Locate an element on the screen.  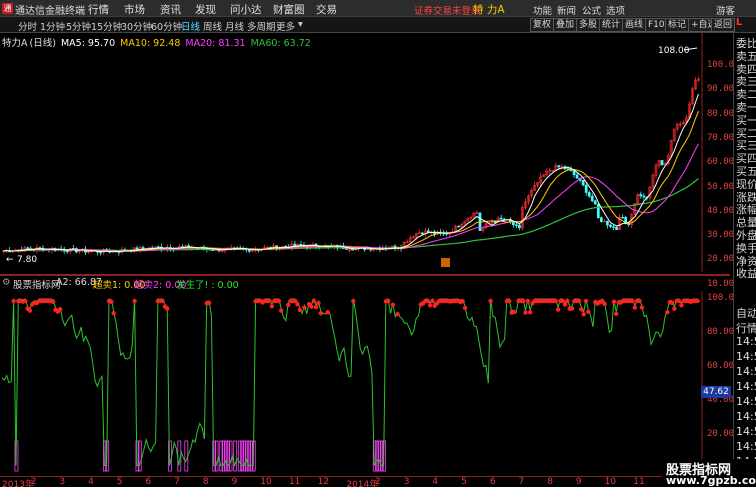
menu-caifuquan: 财富圈 is located at coordinates (289, 9).